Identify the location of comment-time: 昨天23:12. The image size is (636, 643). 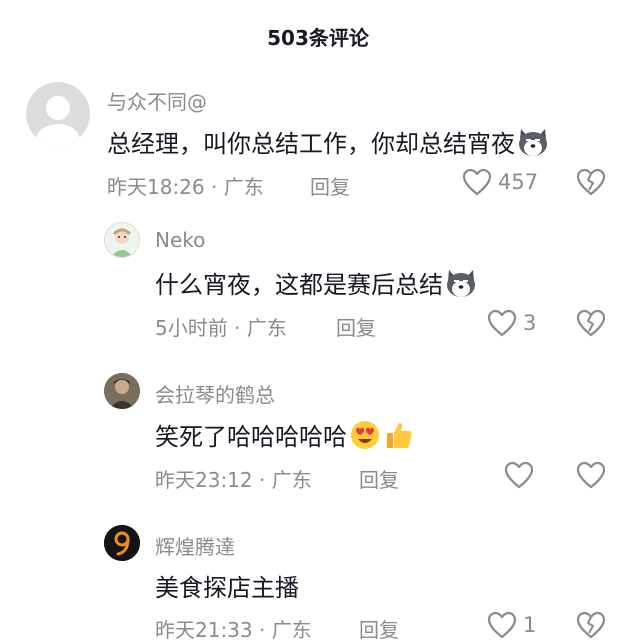
(204, 480).